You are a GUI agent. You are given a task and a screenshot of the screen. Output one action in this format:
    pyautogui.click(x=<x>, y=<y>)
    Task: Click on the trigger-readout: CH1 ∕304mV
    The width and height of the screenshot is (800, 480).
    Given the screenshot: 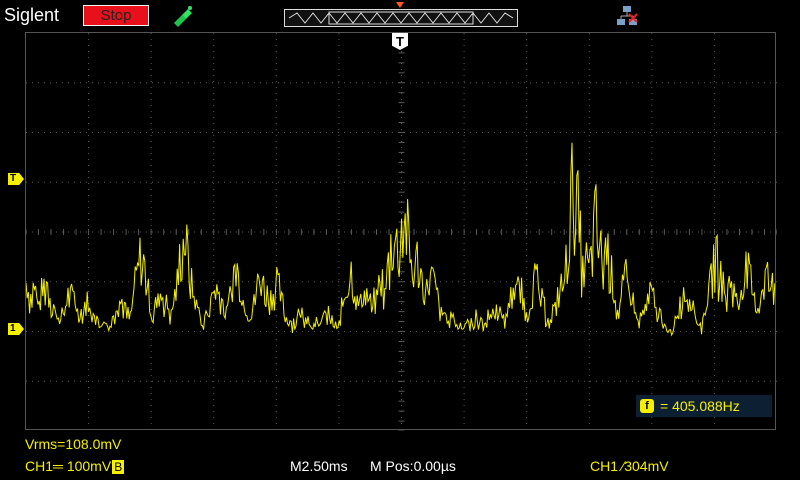 What is the action you would take?
    pyautogui.click(x=629, y=466)
    